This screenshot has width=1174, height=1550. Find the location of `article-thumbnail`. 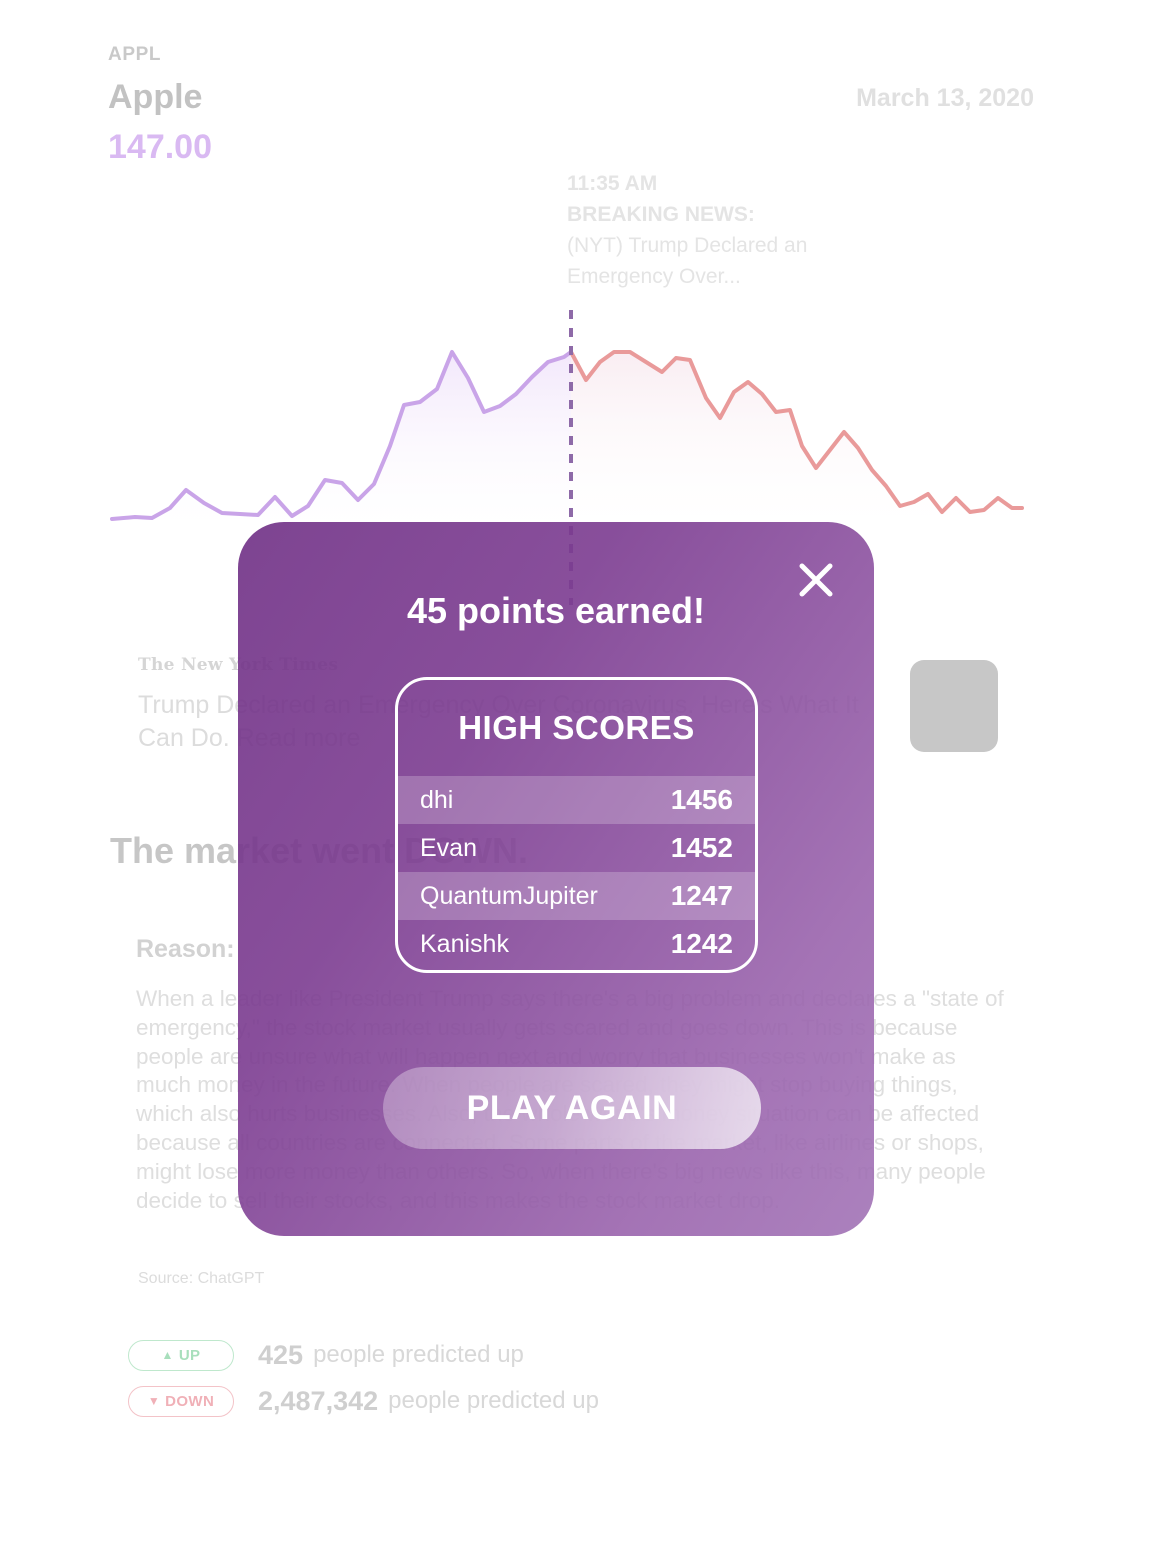

article-thumbnail is located at coordinates (954, 706).